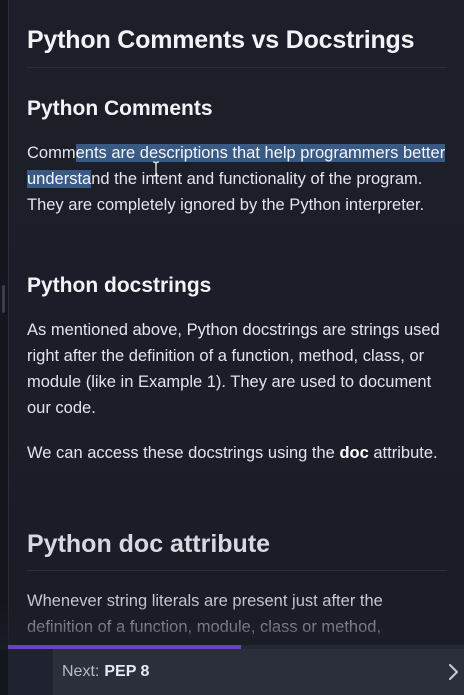  What do you see at coordinates (258, 672) in the screenshot?
I see `next-lesson-button: Next: PEP 8` at bounding box center [258, 672].